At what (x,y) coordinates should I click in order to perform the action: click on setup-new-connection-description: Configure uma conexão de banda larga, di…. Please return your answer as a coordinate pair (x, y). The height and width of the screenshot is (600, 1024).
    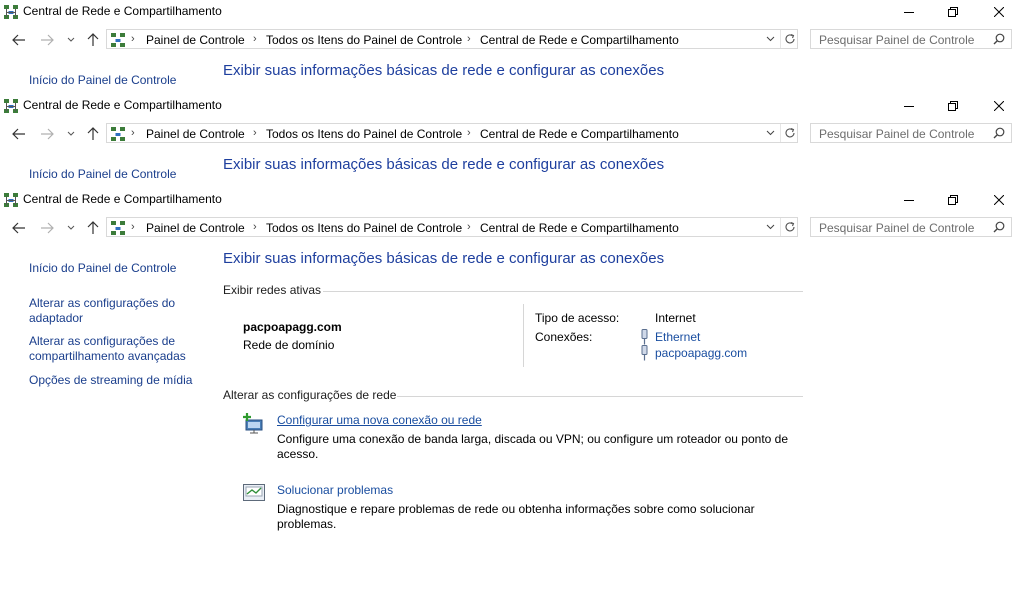
    Looking at the image, I should click on (533, 446).